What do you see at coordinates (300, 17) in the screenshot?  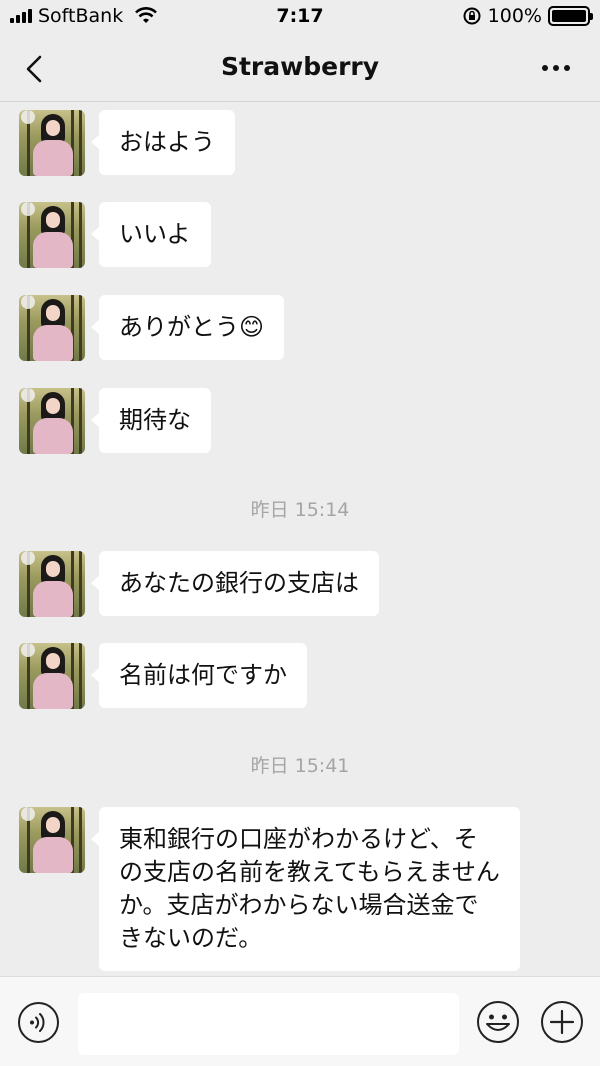 I see `status-bar: SoftBank 7:17 100%` at bounding box center [300, 17].